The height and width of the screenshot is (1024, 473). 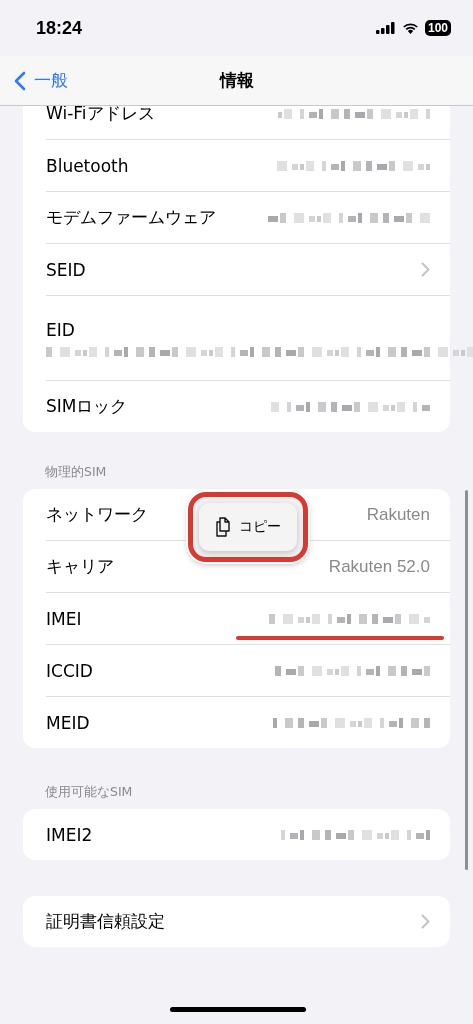 What do you see at coordinates (80, 566) in the screenshot?
I see `row-label: キャリア` at bounding box center [80, 566].